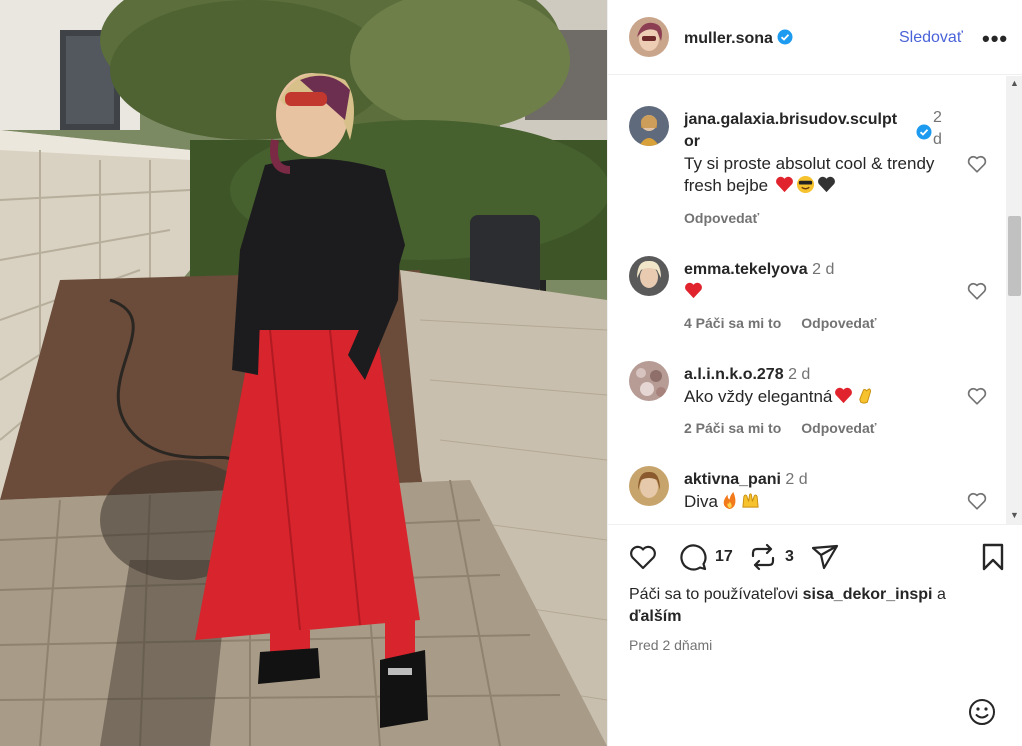 The height and width of the screenshot is (746, 1022). What do you see at coordinates (868, 594) in the screenshot?
I see `liked-by-user-link: sisa_dekor_inspi` at bounding box center [868, 594].